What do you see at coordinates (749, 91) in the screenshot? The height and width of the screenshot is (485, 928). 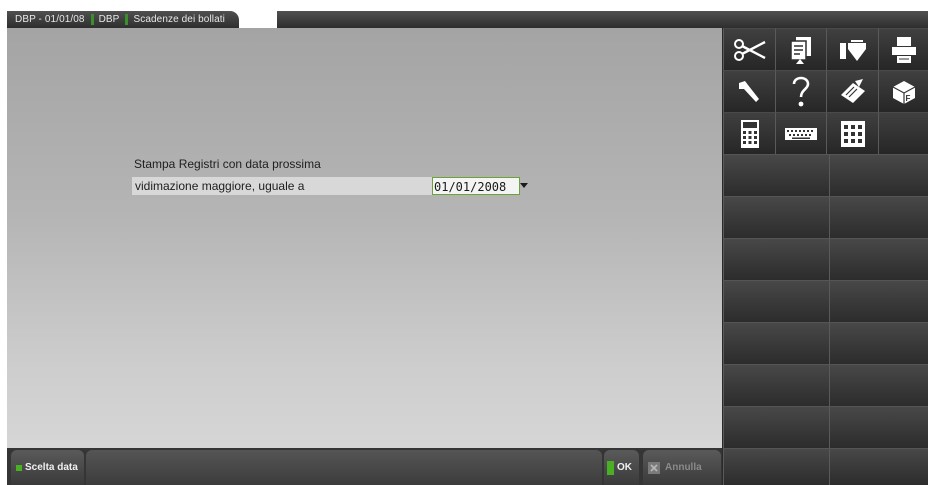 I see `wrench-icon` at bounding box center [749, 91].